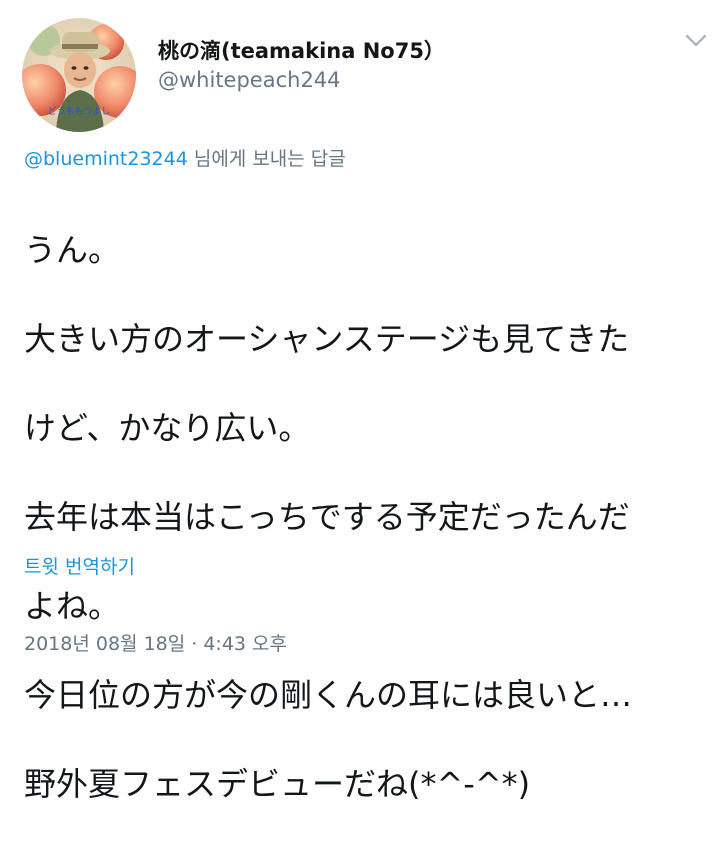 The height and width of the screenshot is (851, 720). Describe the element at coordinates (79, 565) in the screenshot. I see `translate-tweet-link: 트윗 번역하기` at that location.